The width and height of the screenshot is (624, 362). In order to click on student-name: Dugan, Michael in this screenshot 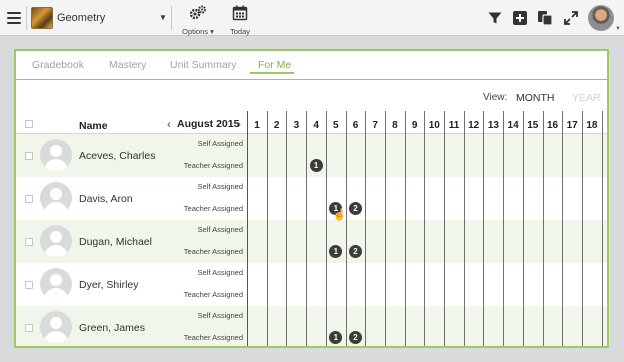, I will do `click(115, 242)`.